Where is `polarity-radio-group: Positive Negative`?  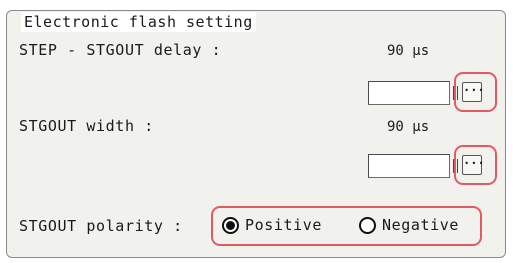
polarity-radio-group: Positive Negative is located at coordinates (346, 226).